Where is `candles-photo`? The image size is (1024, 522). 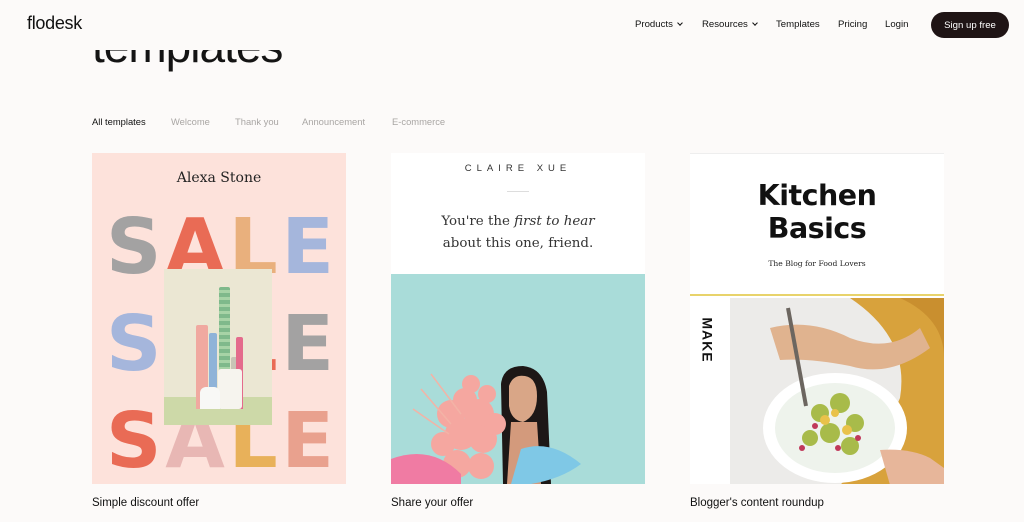 candles-photo is located at coordinates (218, 347).